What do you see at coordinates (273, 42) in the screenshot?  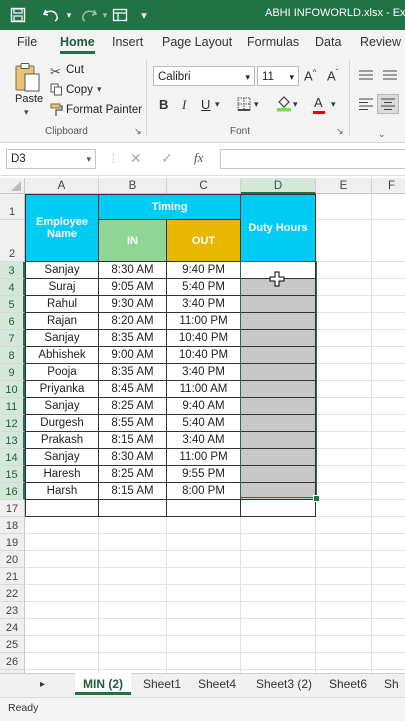 I see `tab-formulas: Formulas` at bounding box center [273, 42].